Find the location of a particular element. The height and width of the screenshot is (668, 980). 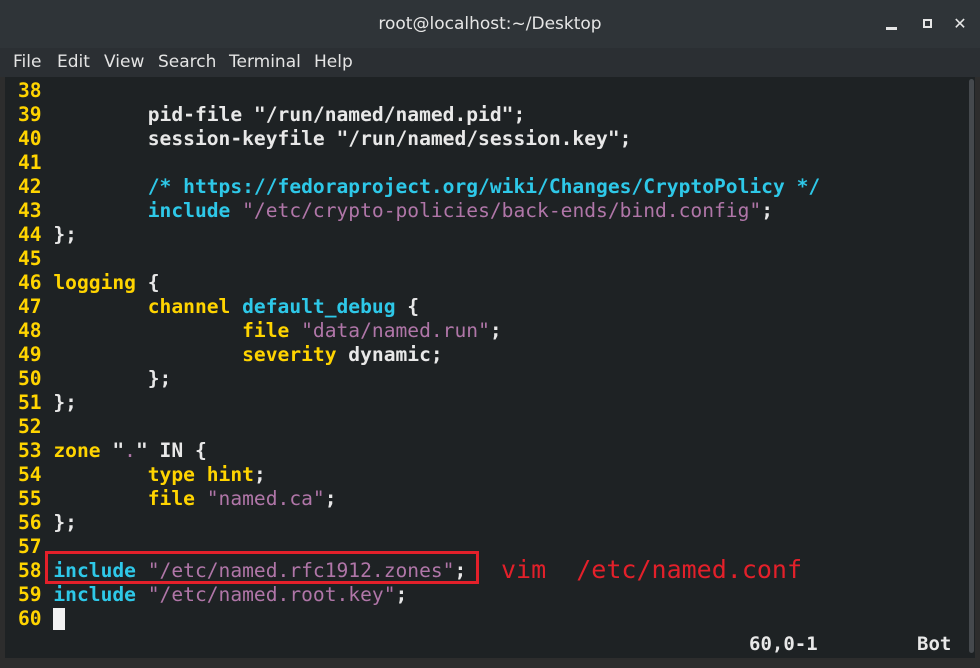

line-number: 51 is located at coordinates (30, 402).